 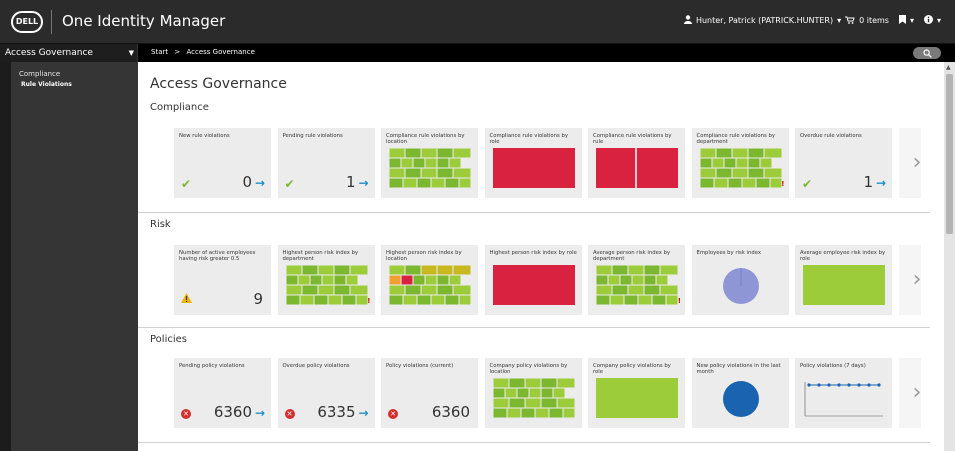 What do you see at coordinates (533, 280) in the screenshot?
I see `dashboard-tile: Highest person risk index by role` at bounding box center [533, 280].